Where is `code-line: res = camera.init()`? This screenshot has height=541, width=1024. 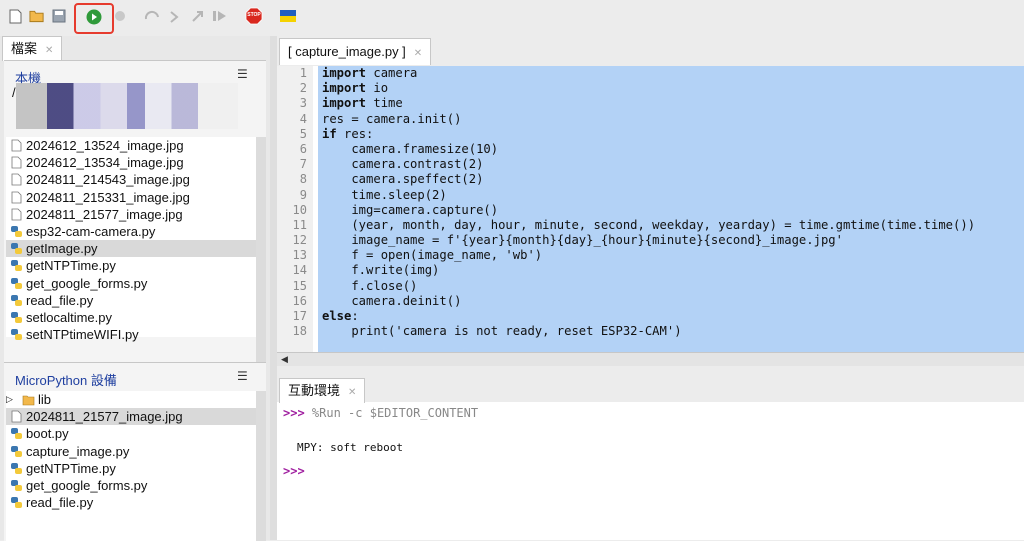 code-line: res = camera.init() is located at coordinates (671, 119).